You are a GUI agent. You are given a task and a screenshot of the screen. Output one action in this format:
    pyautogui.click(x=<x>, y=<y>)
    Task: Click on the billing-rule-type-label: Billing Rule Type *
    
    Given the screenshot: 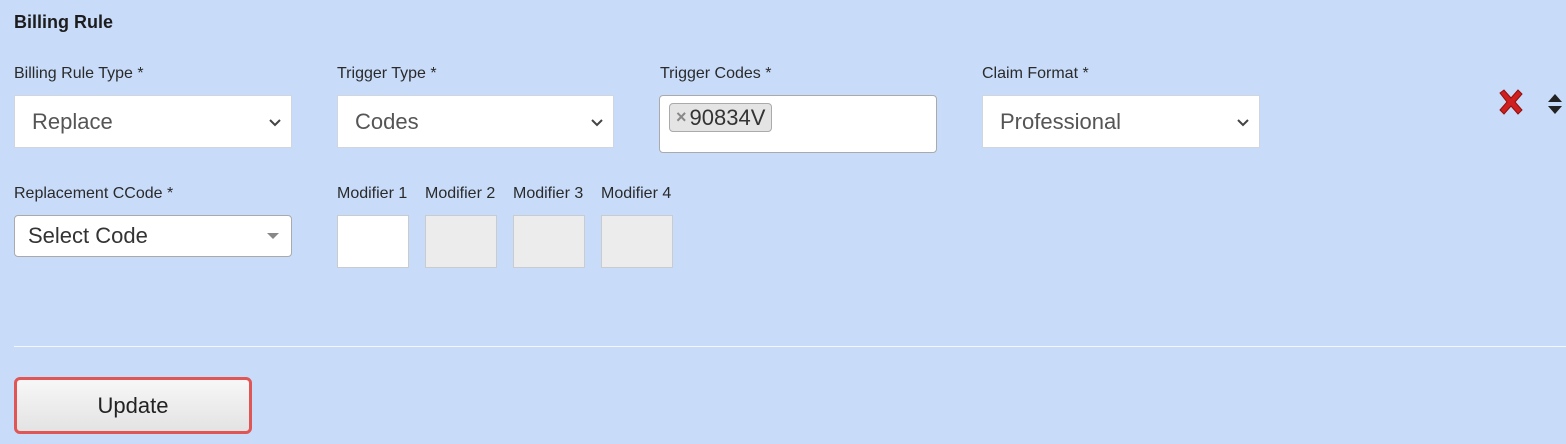 What is the action you would take?
    pyautogui.click(x=79, y=73)
    